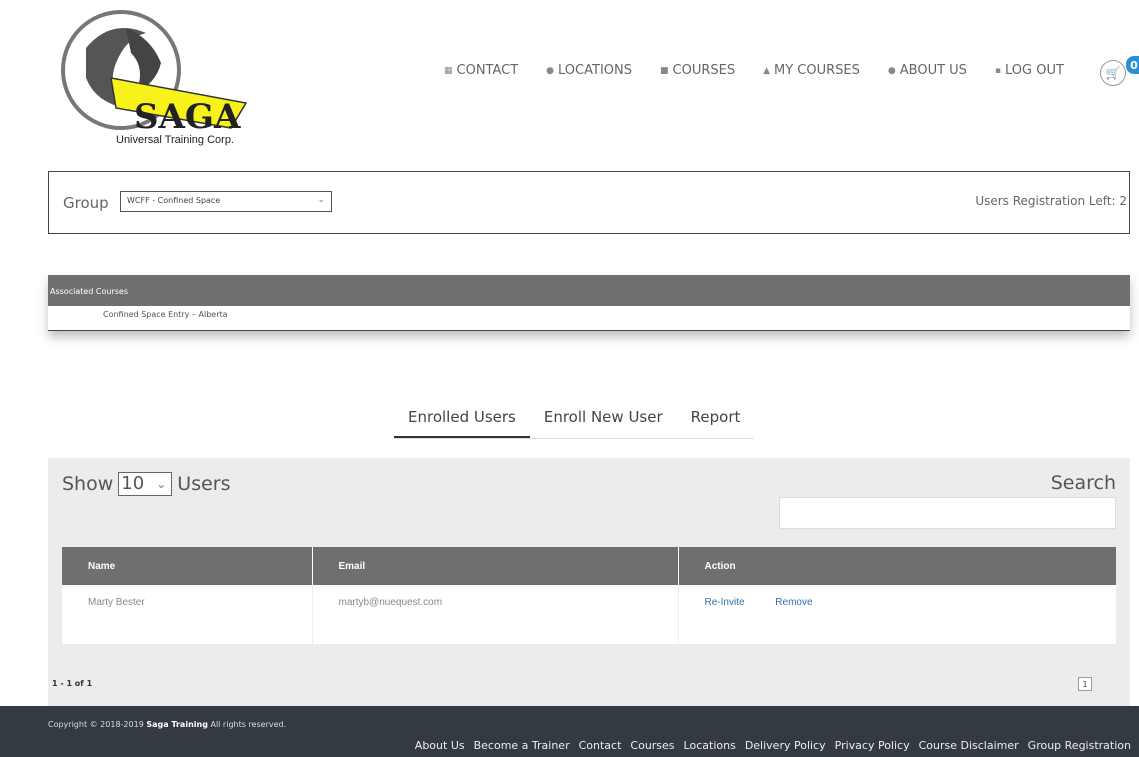  Describe the element at coordinates (177, 724) in the screenshot. I see `copyright-brand: Saga Training` at that location.